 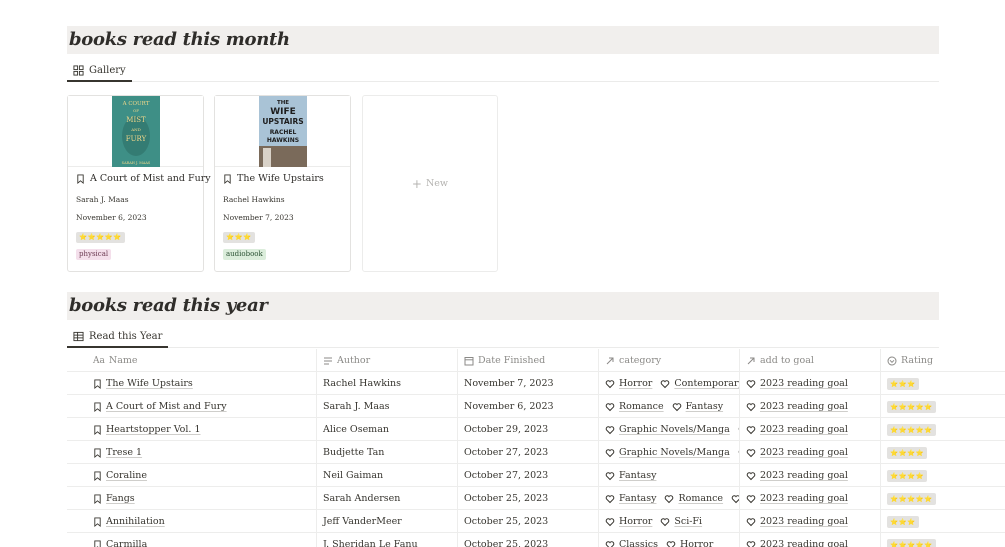 What do you see at coordinates (282, 131) in the screenshot?
I see `book-cover-image: THE WIFE UPSTAIRS RACHEL HAWKINS` at bounding box center [282, 131].